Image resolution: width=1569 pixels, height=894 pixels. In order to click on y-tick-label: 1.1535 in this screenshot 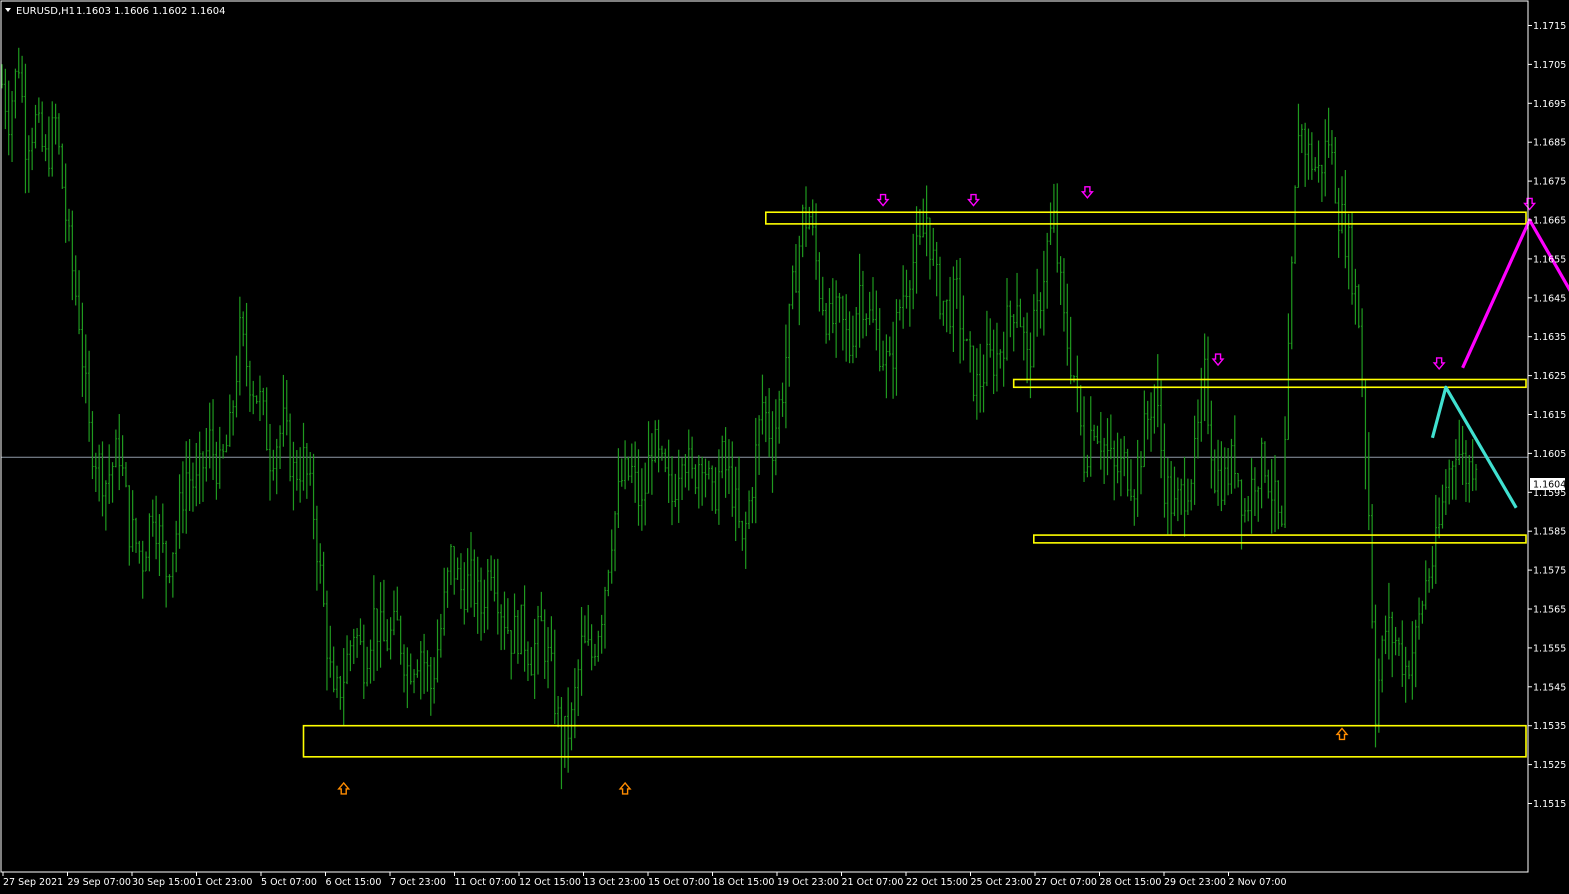, I will do `click(1549, 726)`.